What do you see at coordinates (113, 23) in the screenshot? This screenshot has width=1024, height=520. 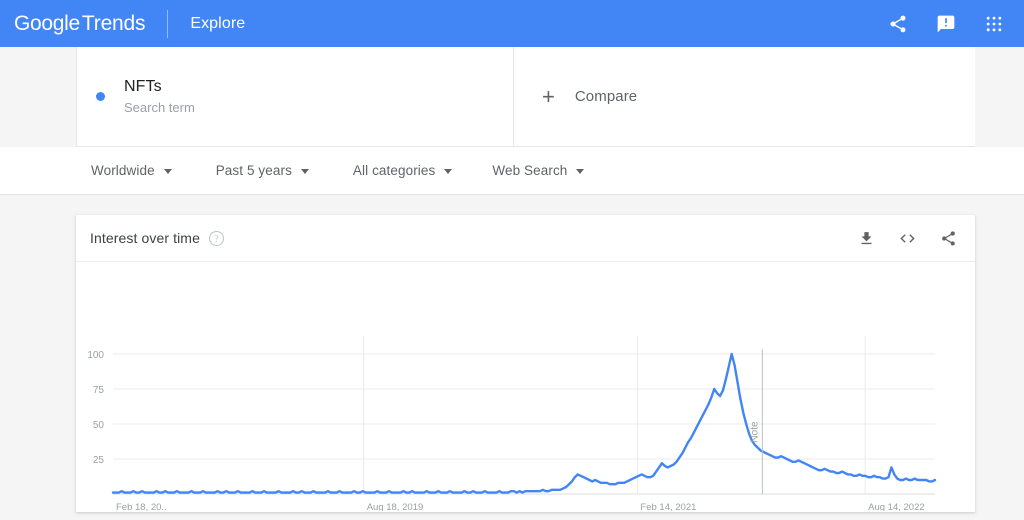 I see `brand-trends-text: Trends` at bounding box center [113, 23].